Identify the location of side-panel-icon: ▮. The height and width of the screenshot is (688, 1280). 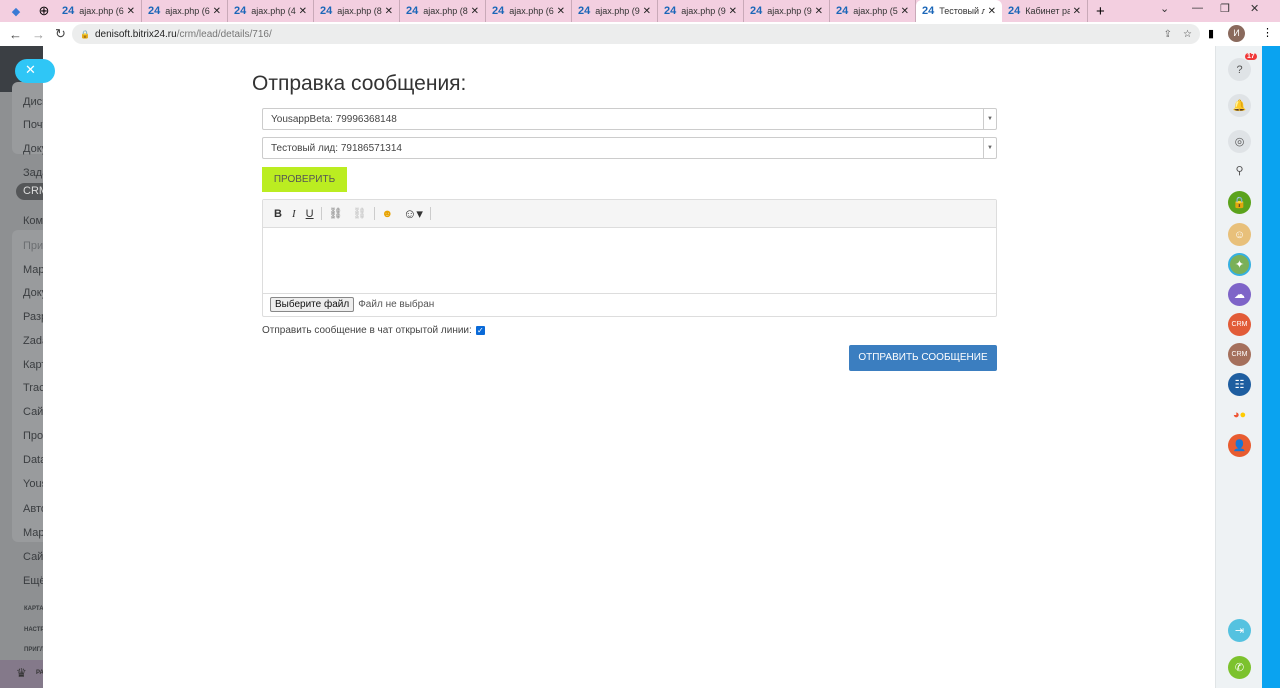
(1211, 33).